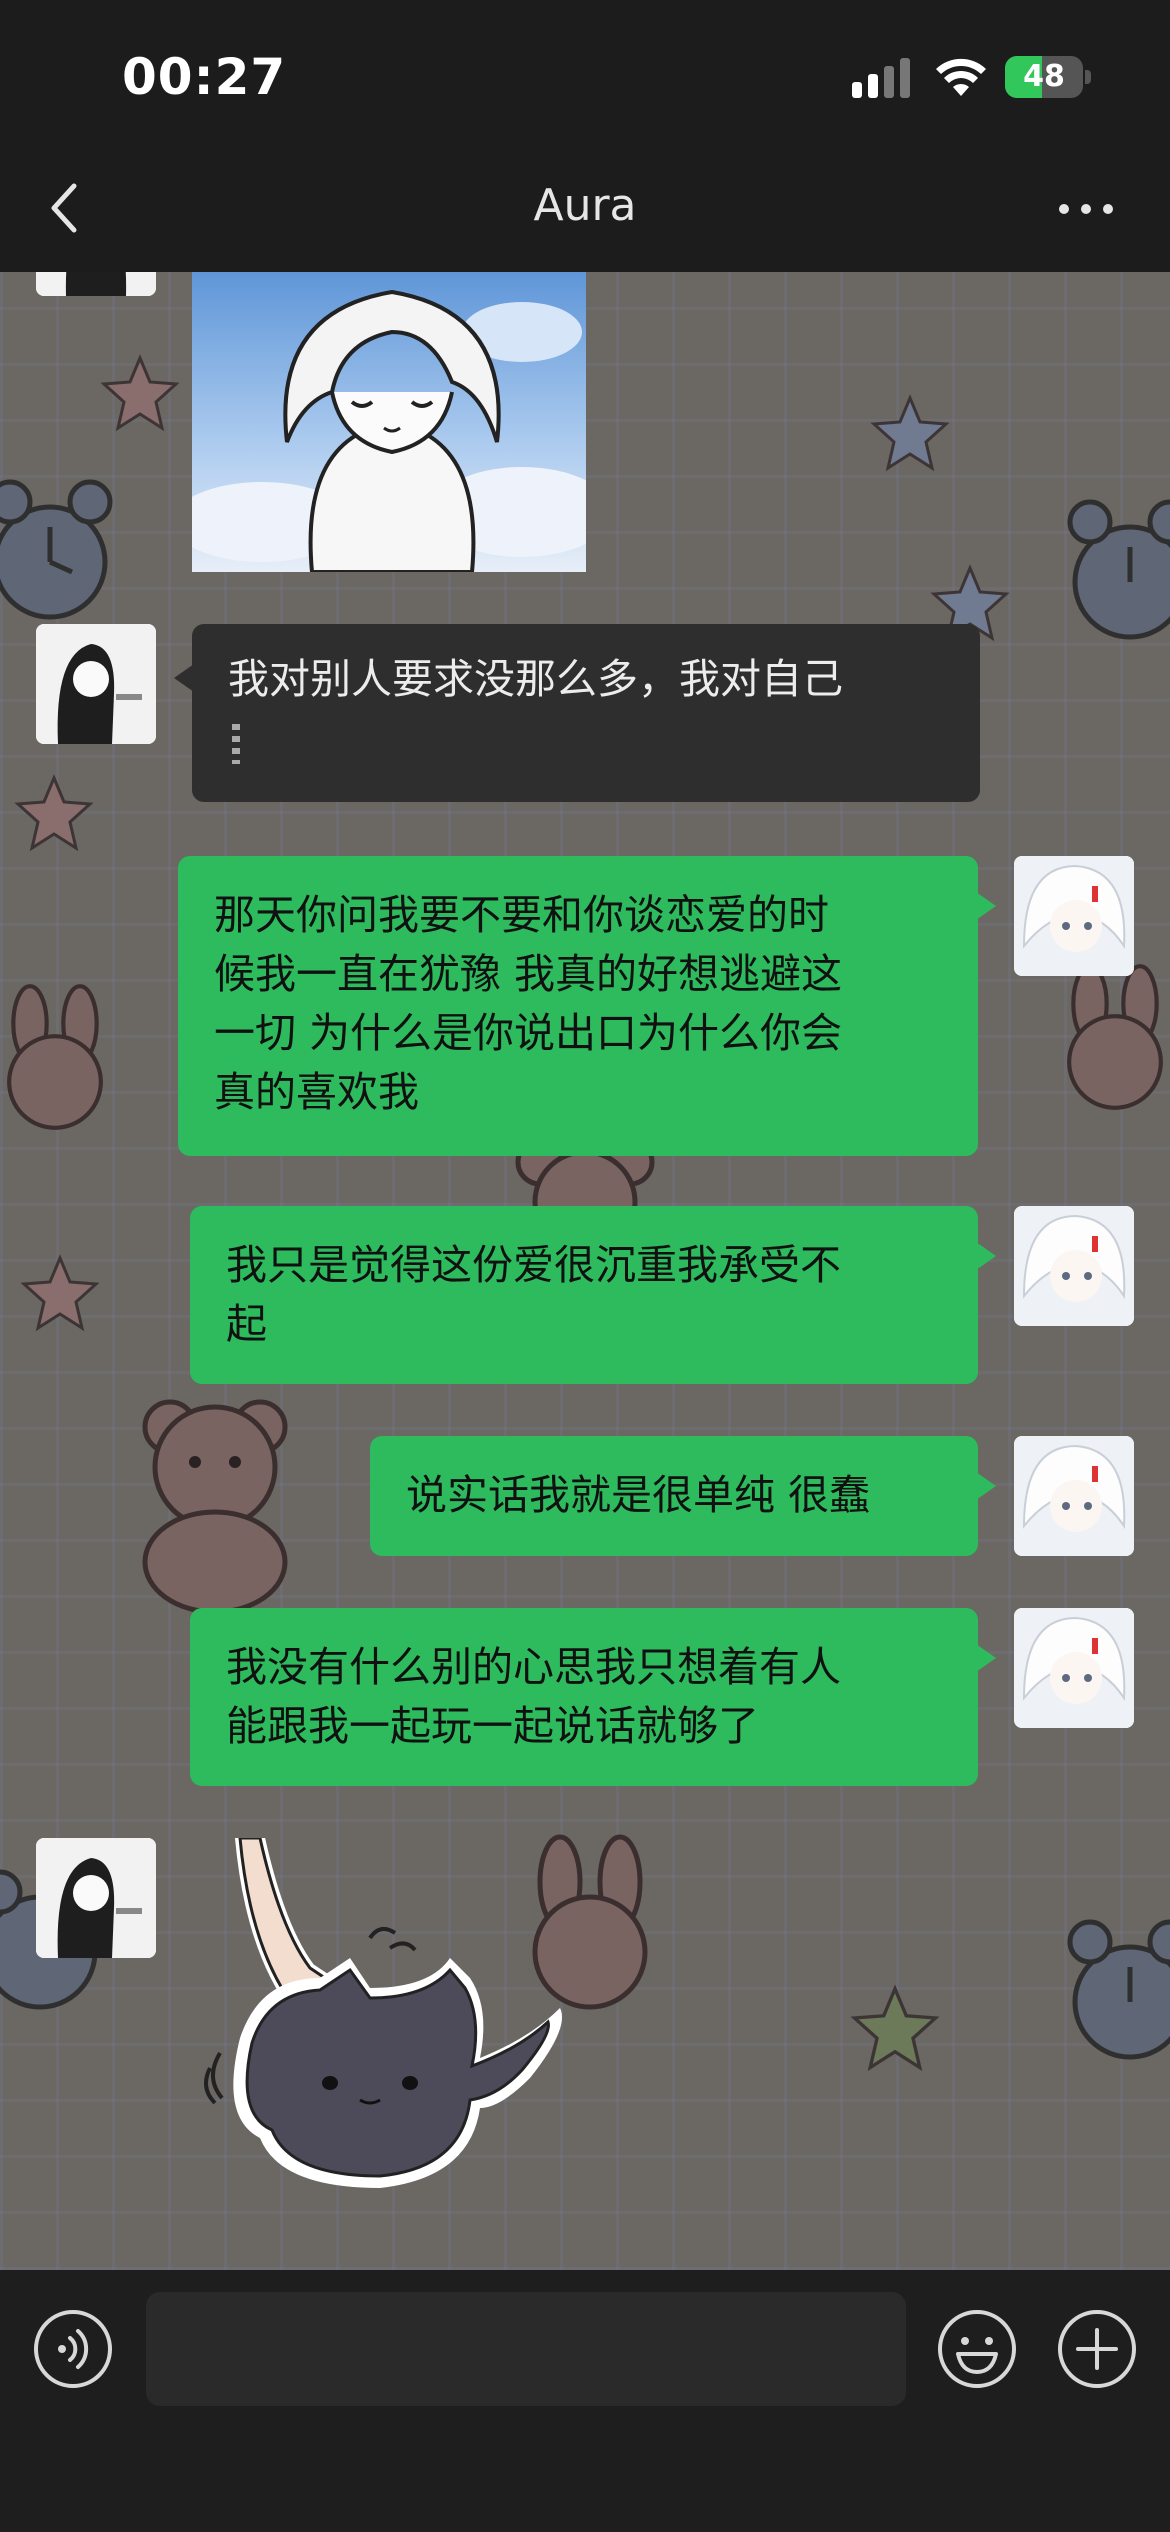  What do you see at coordinates (535, 679) in the screenshot?
I see `message-text: 我对别人要求没那么多，我对自己` at bounding box center [535, 679].